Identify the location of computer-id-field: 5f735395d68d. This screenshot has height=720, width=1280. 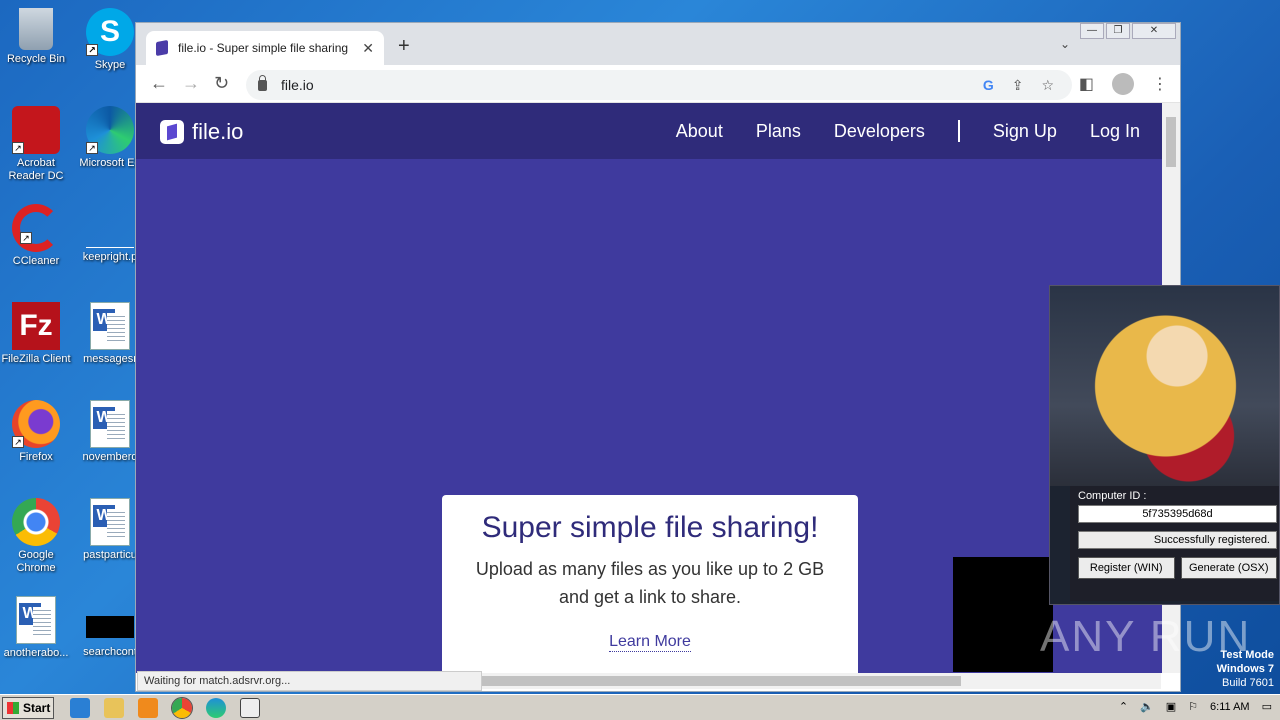
(1177, 514).